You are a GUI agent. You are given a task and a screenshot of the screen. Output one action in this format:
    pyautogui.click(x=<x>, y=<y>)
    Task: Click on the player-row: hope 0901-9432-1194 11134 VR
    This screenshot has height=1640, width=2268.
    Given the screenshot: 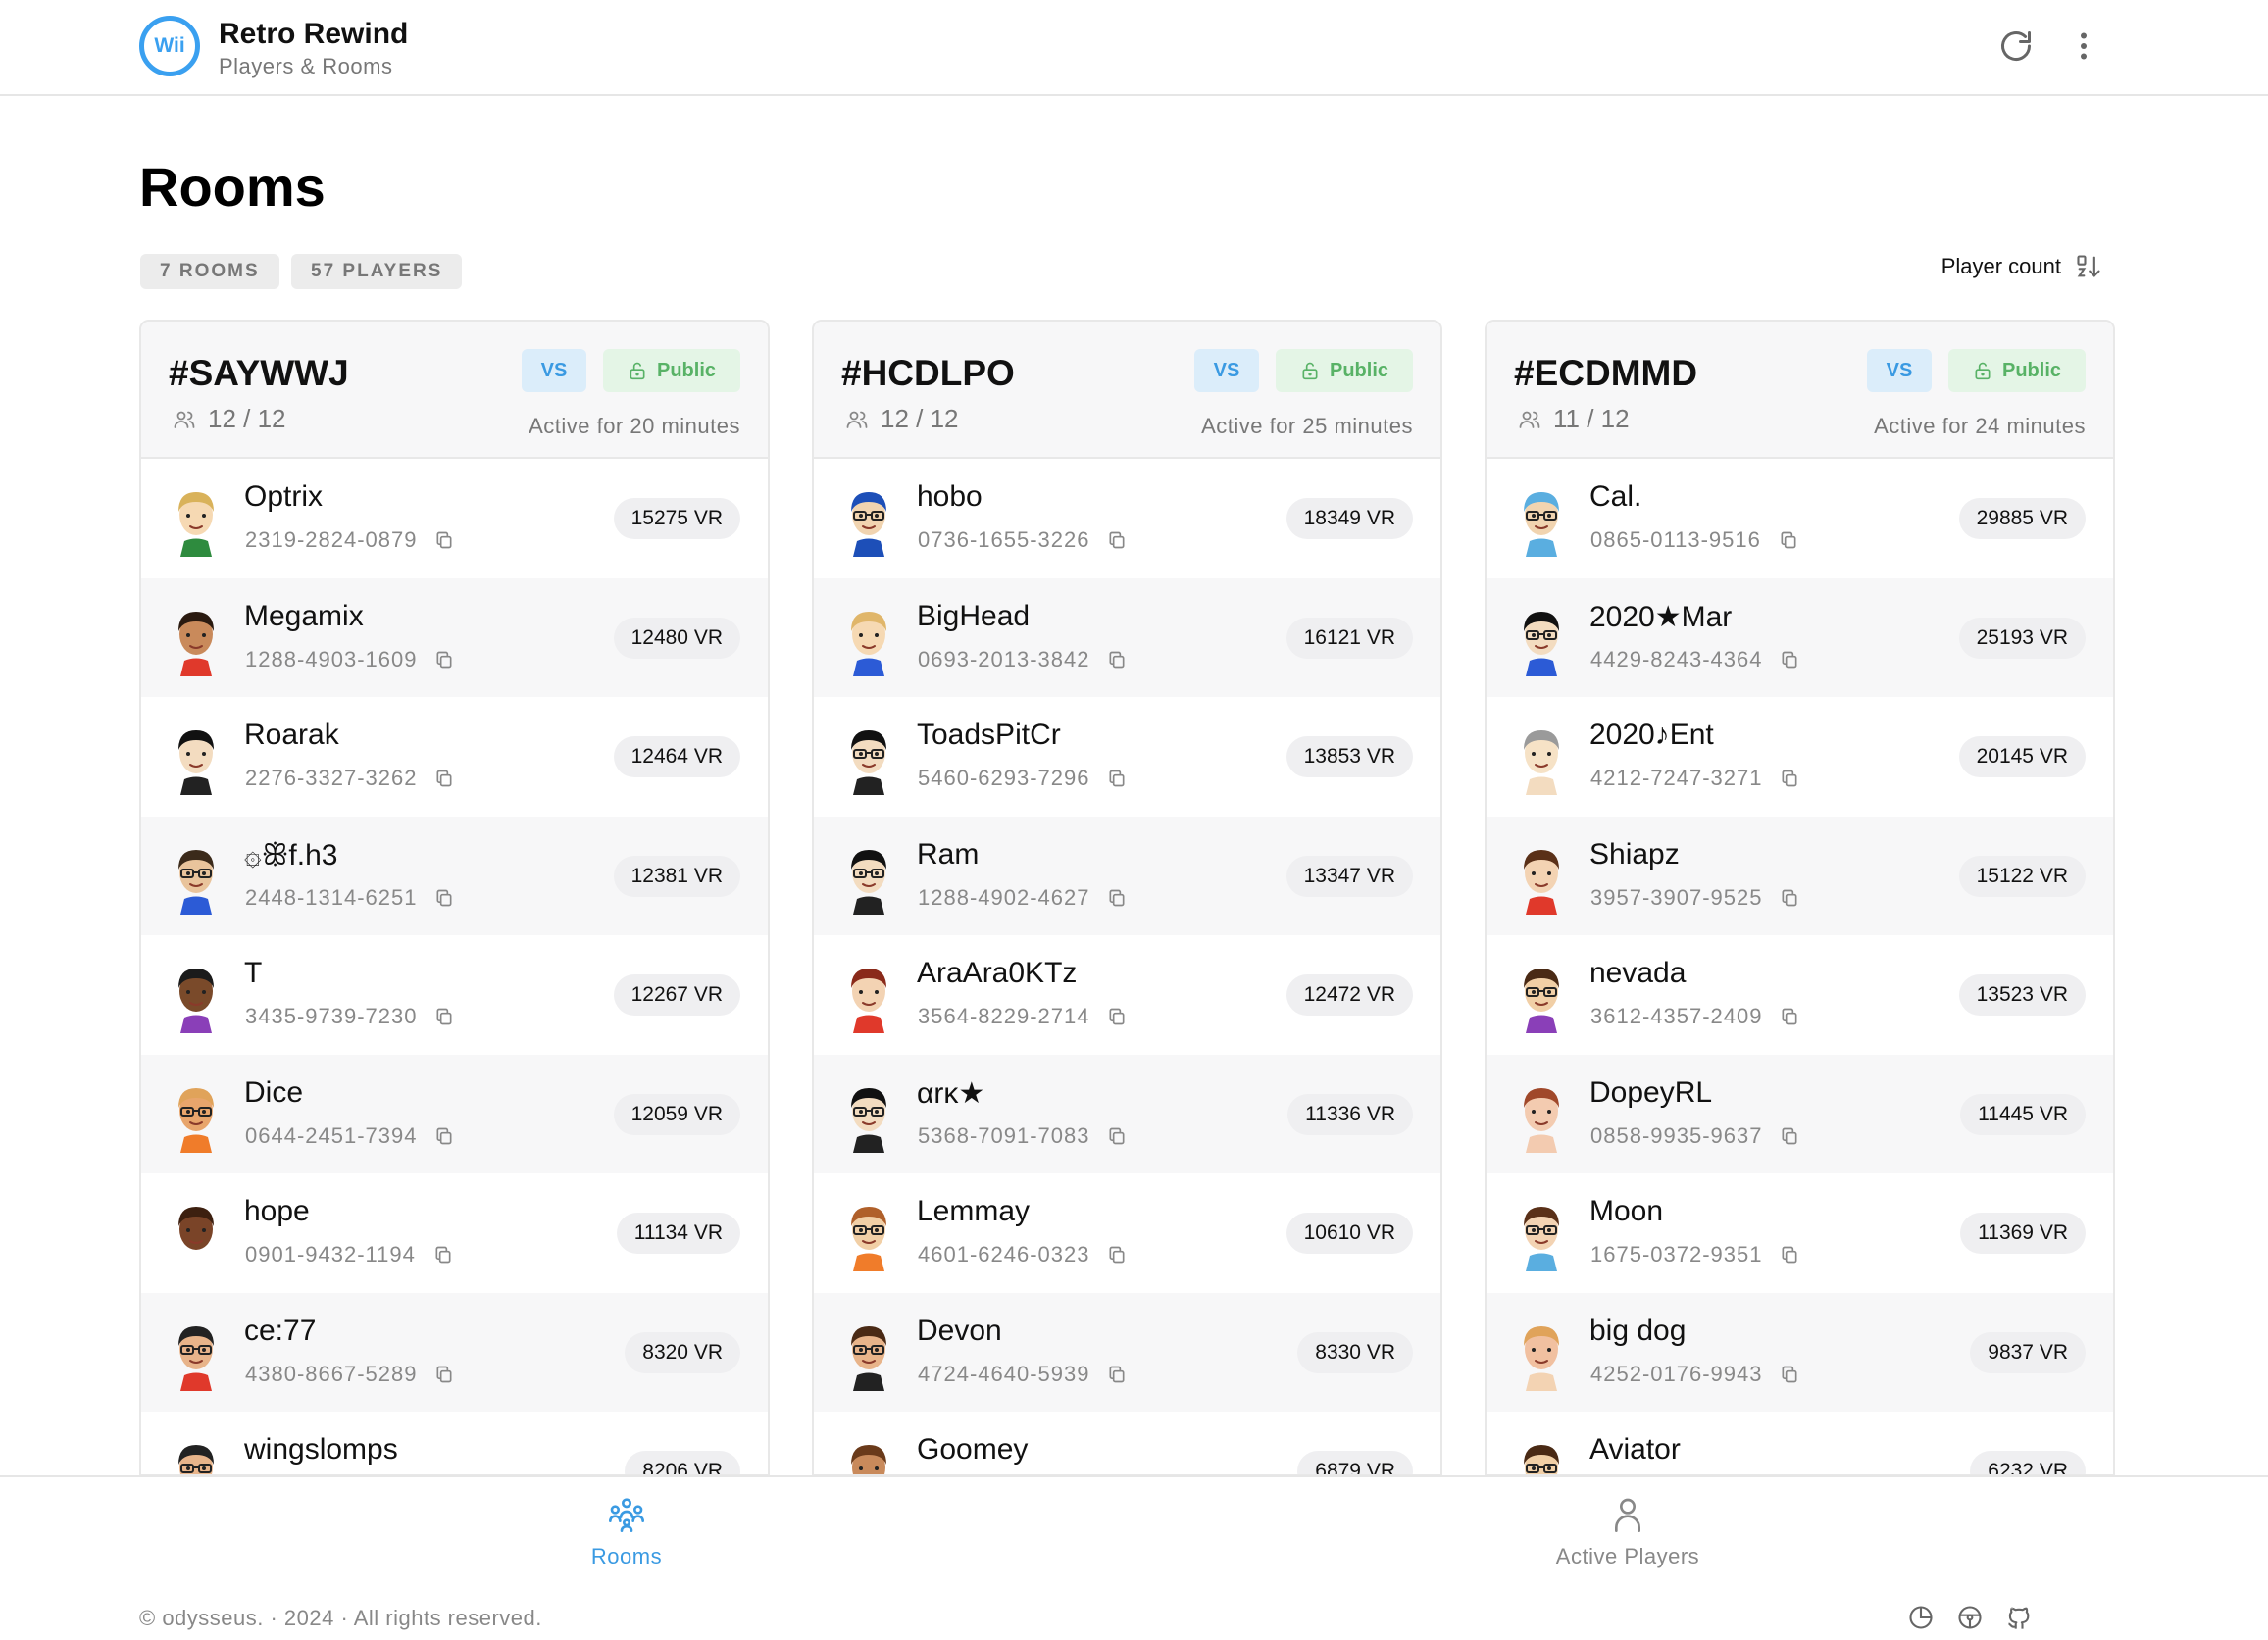 What is the action you would take?
    pyautogui.click(x=454, y=1233)
    